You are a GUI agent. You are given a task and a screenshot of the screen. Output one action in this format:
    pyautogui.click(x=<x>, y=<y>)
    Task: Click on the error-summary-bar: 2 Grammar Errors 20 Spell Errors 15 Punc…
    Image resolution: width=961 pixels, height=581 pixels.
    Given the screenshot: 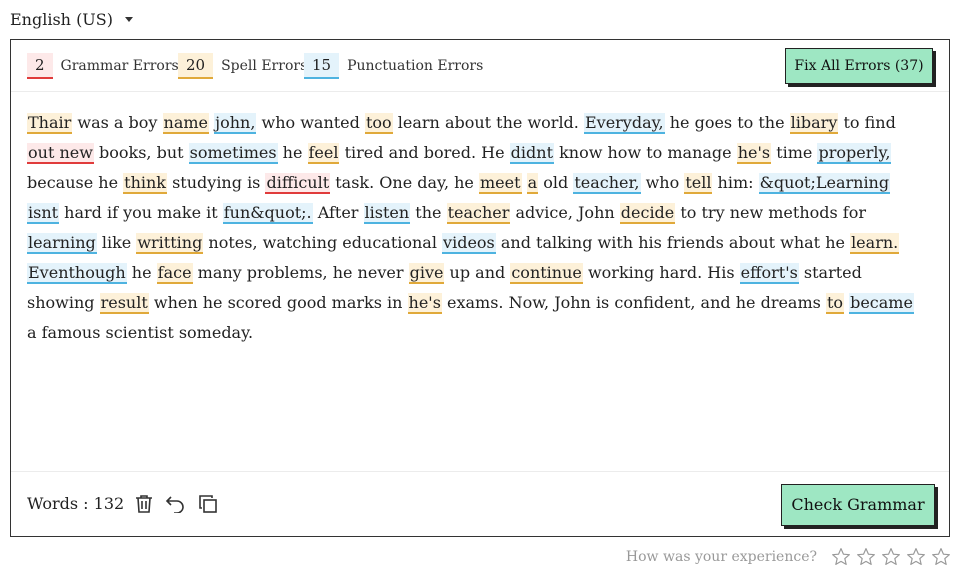 What is the action you would take?
    pyautogui.click(x=480, y=66)
    